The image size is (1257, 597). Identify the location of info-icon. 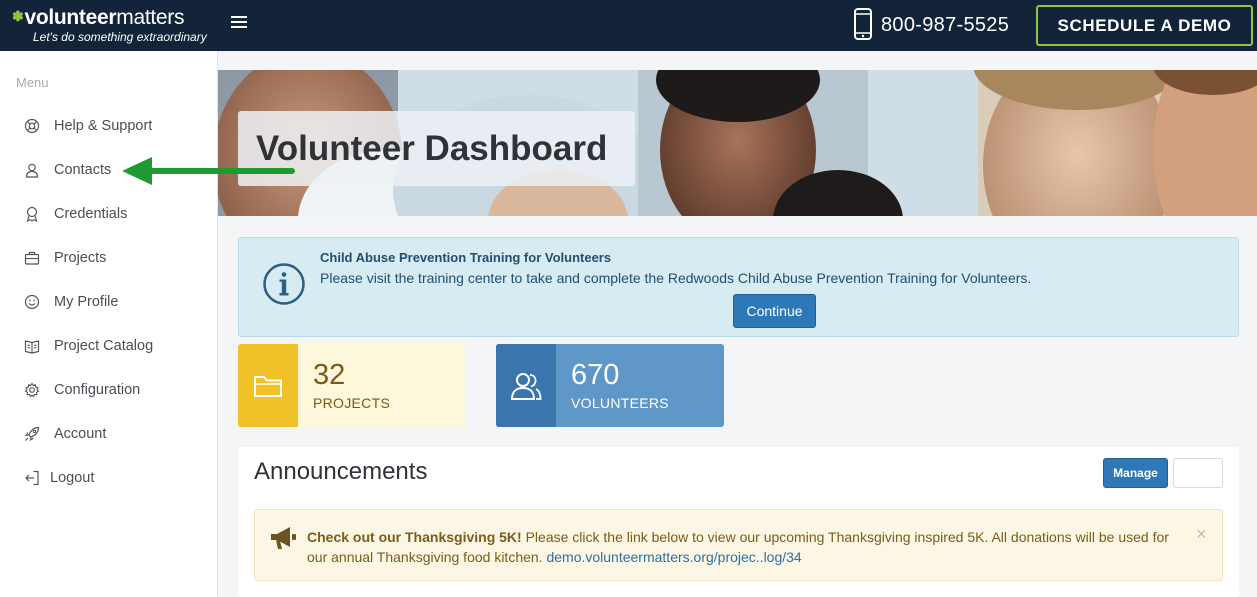
(284, 284).